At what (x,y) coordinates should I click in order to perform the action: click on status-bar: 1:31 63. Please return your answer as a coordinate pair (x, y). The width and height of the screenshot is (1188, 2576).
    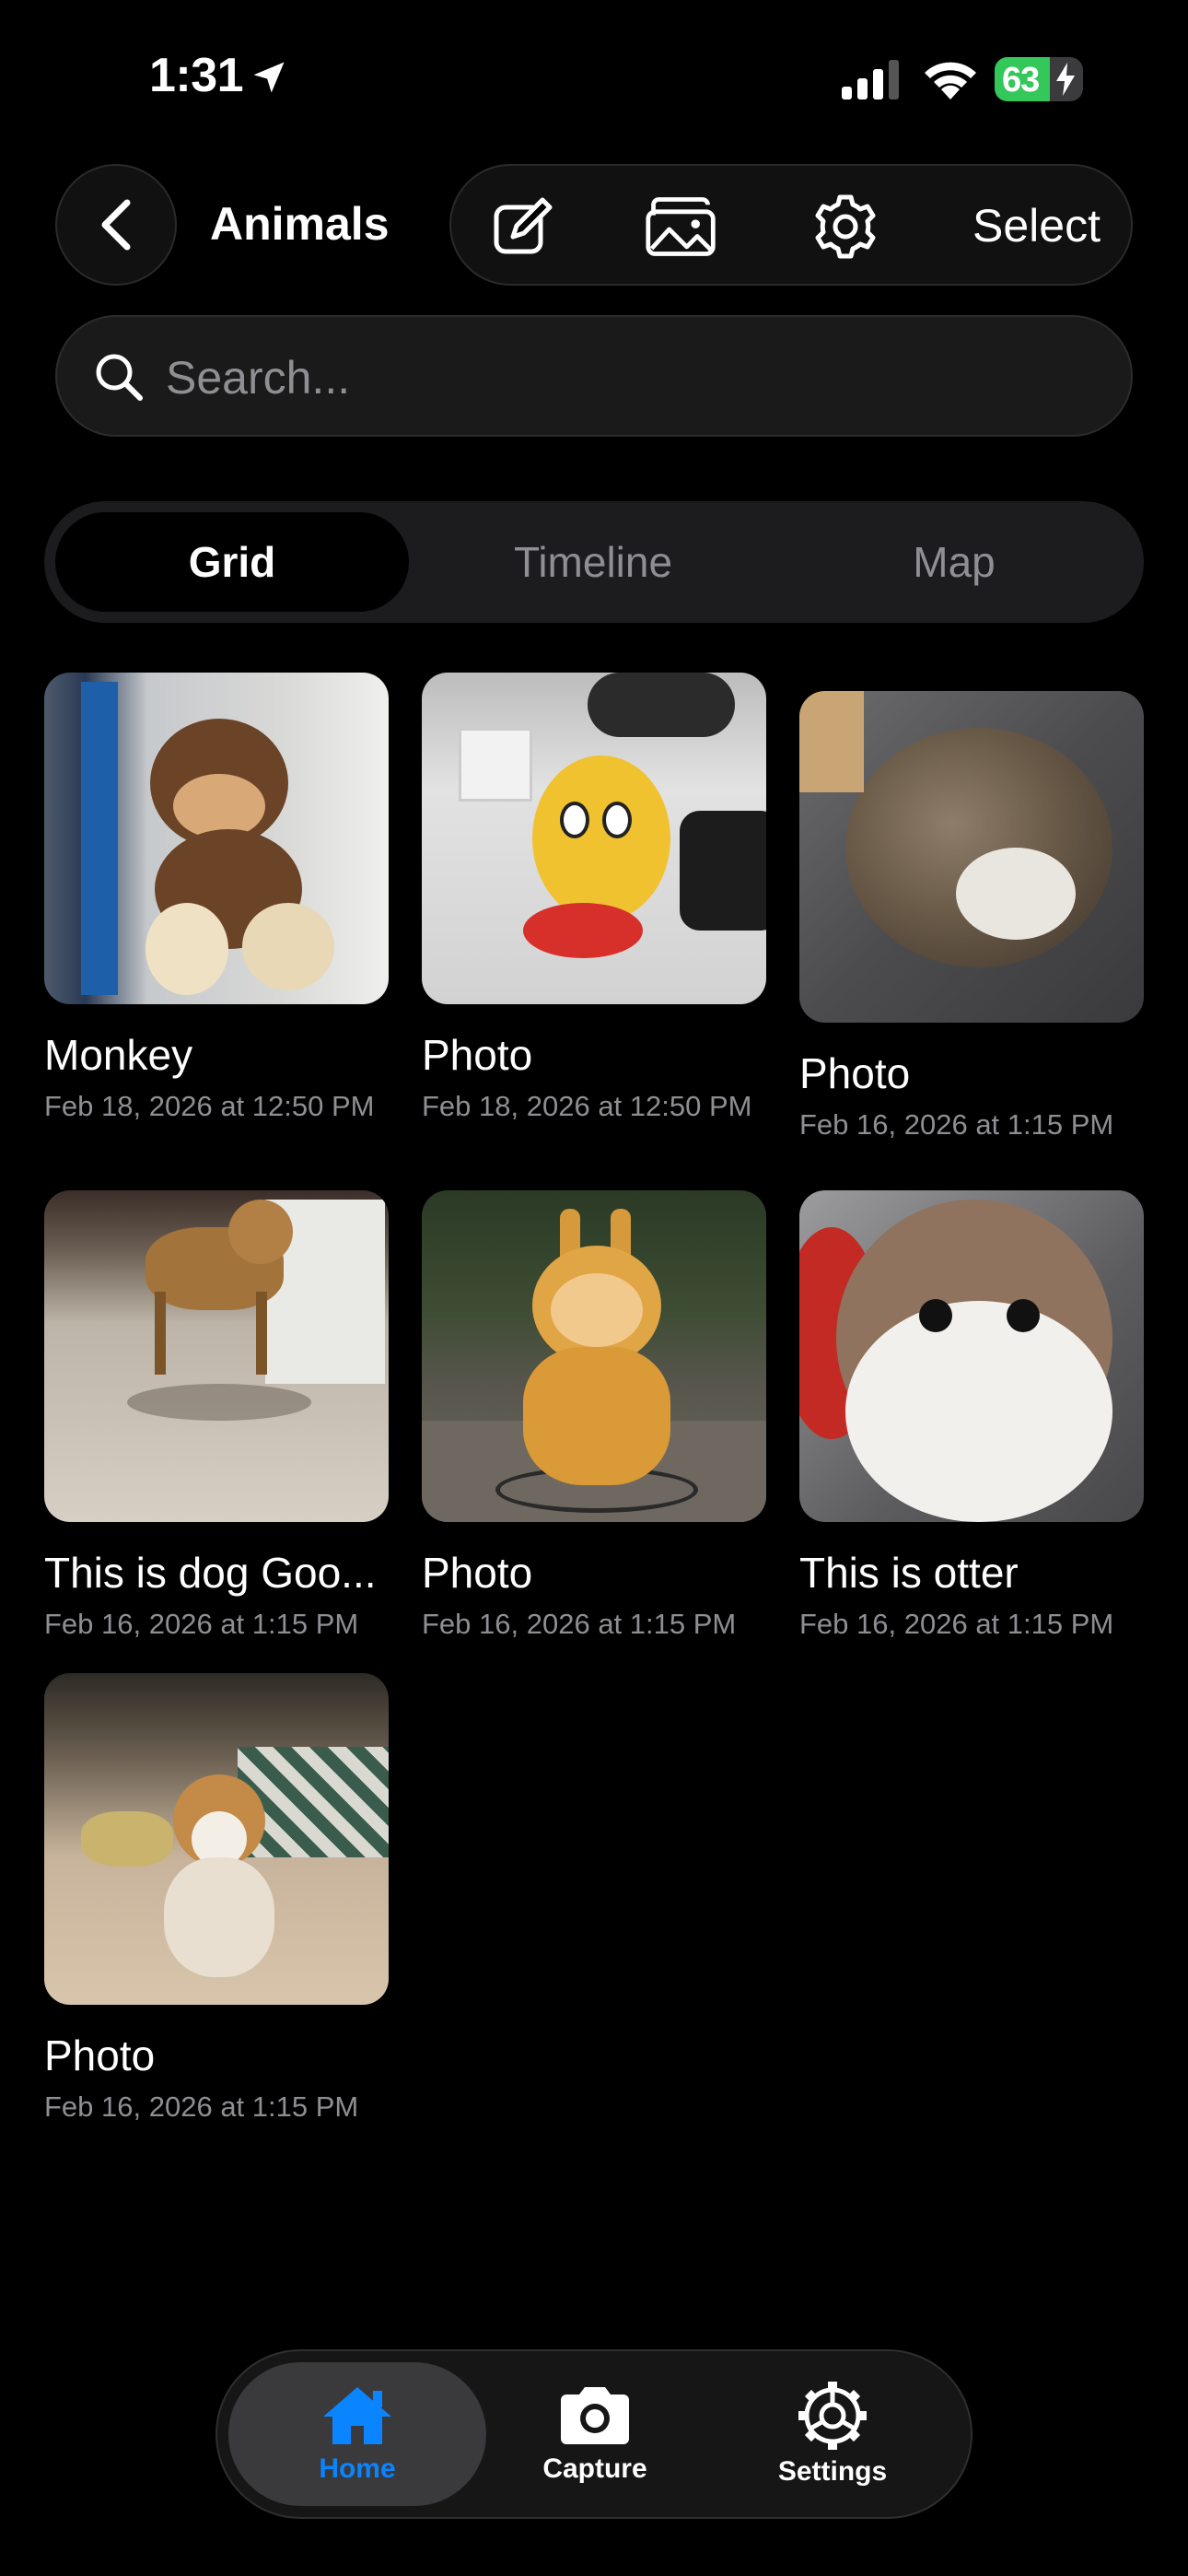
    Looking at the image, I should click on (594, 78).